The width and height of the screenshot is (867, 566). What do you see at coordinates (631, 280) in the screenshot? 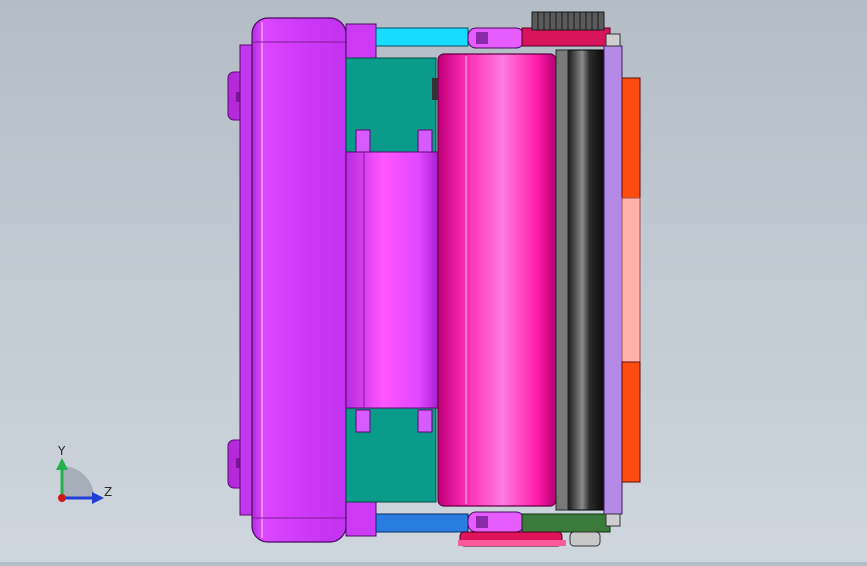
I see `far-right-panel` at bounding box center [631, 280].